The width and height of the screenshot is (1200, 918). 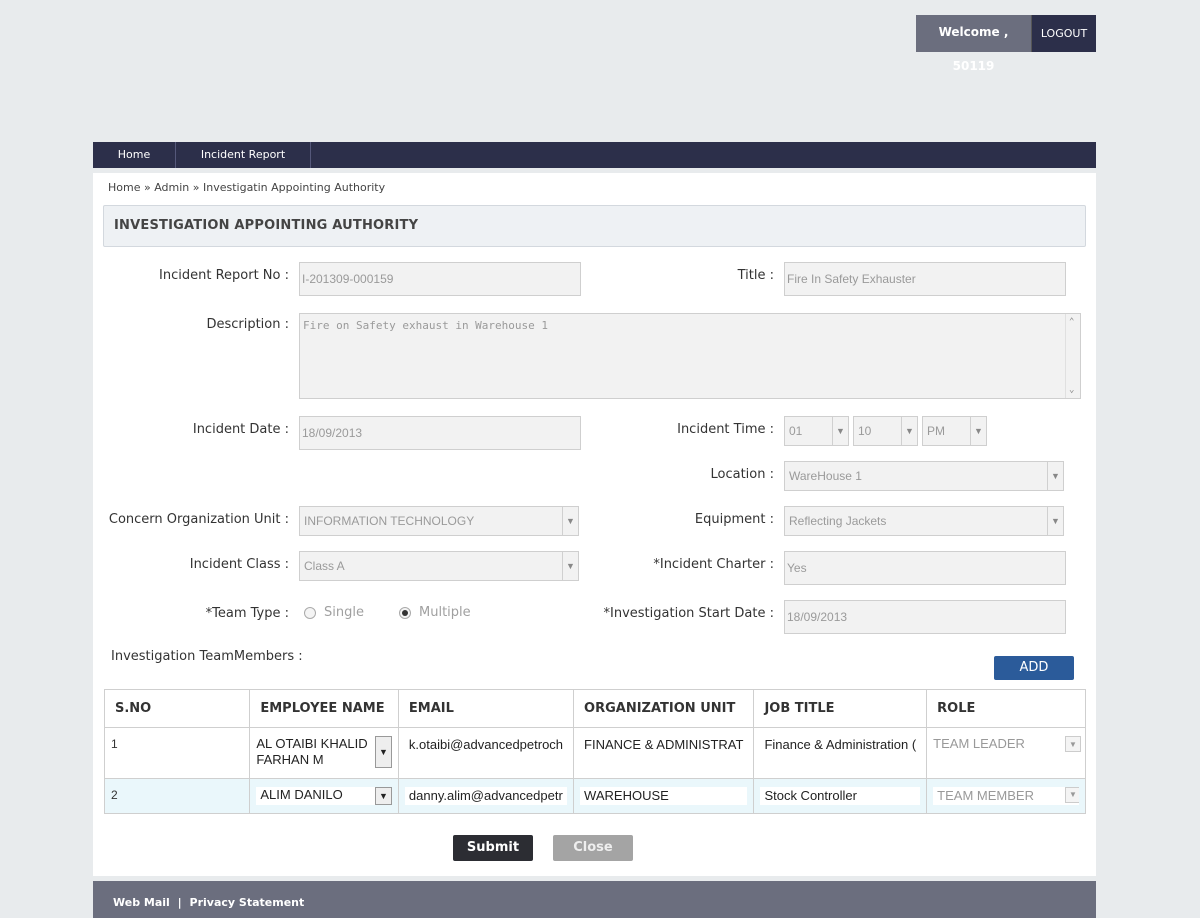 What do you see at coordinates (324, 708) in the screenshot?
I see `col-employee-name: EMPLOYEE NAME` at bounding box center [324, 708].